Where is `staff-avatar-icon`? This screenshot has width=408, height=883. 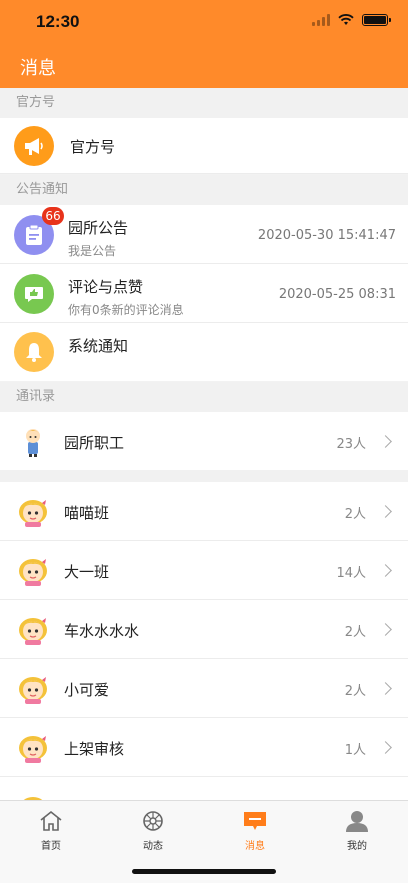
staff-avatar-icon is located at coordinates (33, 443).